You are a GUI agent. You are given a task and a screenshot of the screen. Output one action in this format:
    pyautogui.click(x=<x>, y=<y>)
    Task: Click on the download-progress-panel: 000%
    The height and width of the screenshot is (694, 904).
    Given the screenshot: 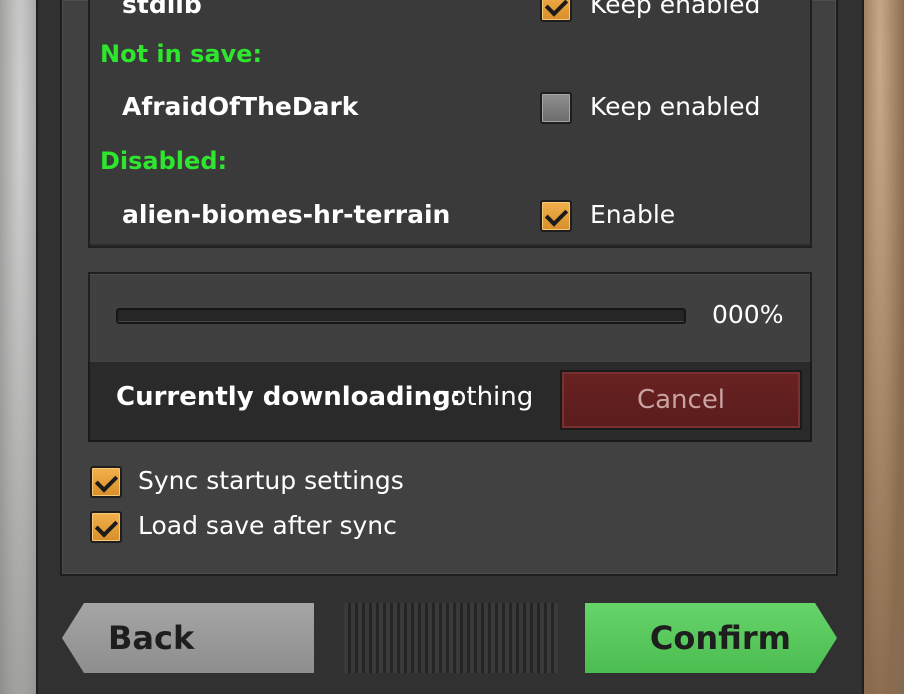 What is the action you would take?
    pyautogui.click(x=450, y=318)
    